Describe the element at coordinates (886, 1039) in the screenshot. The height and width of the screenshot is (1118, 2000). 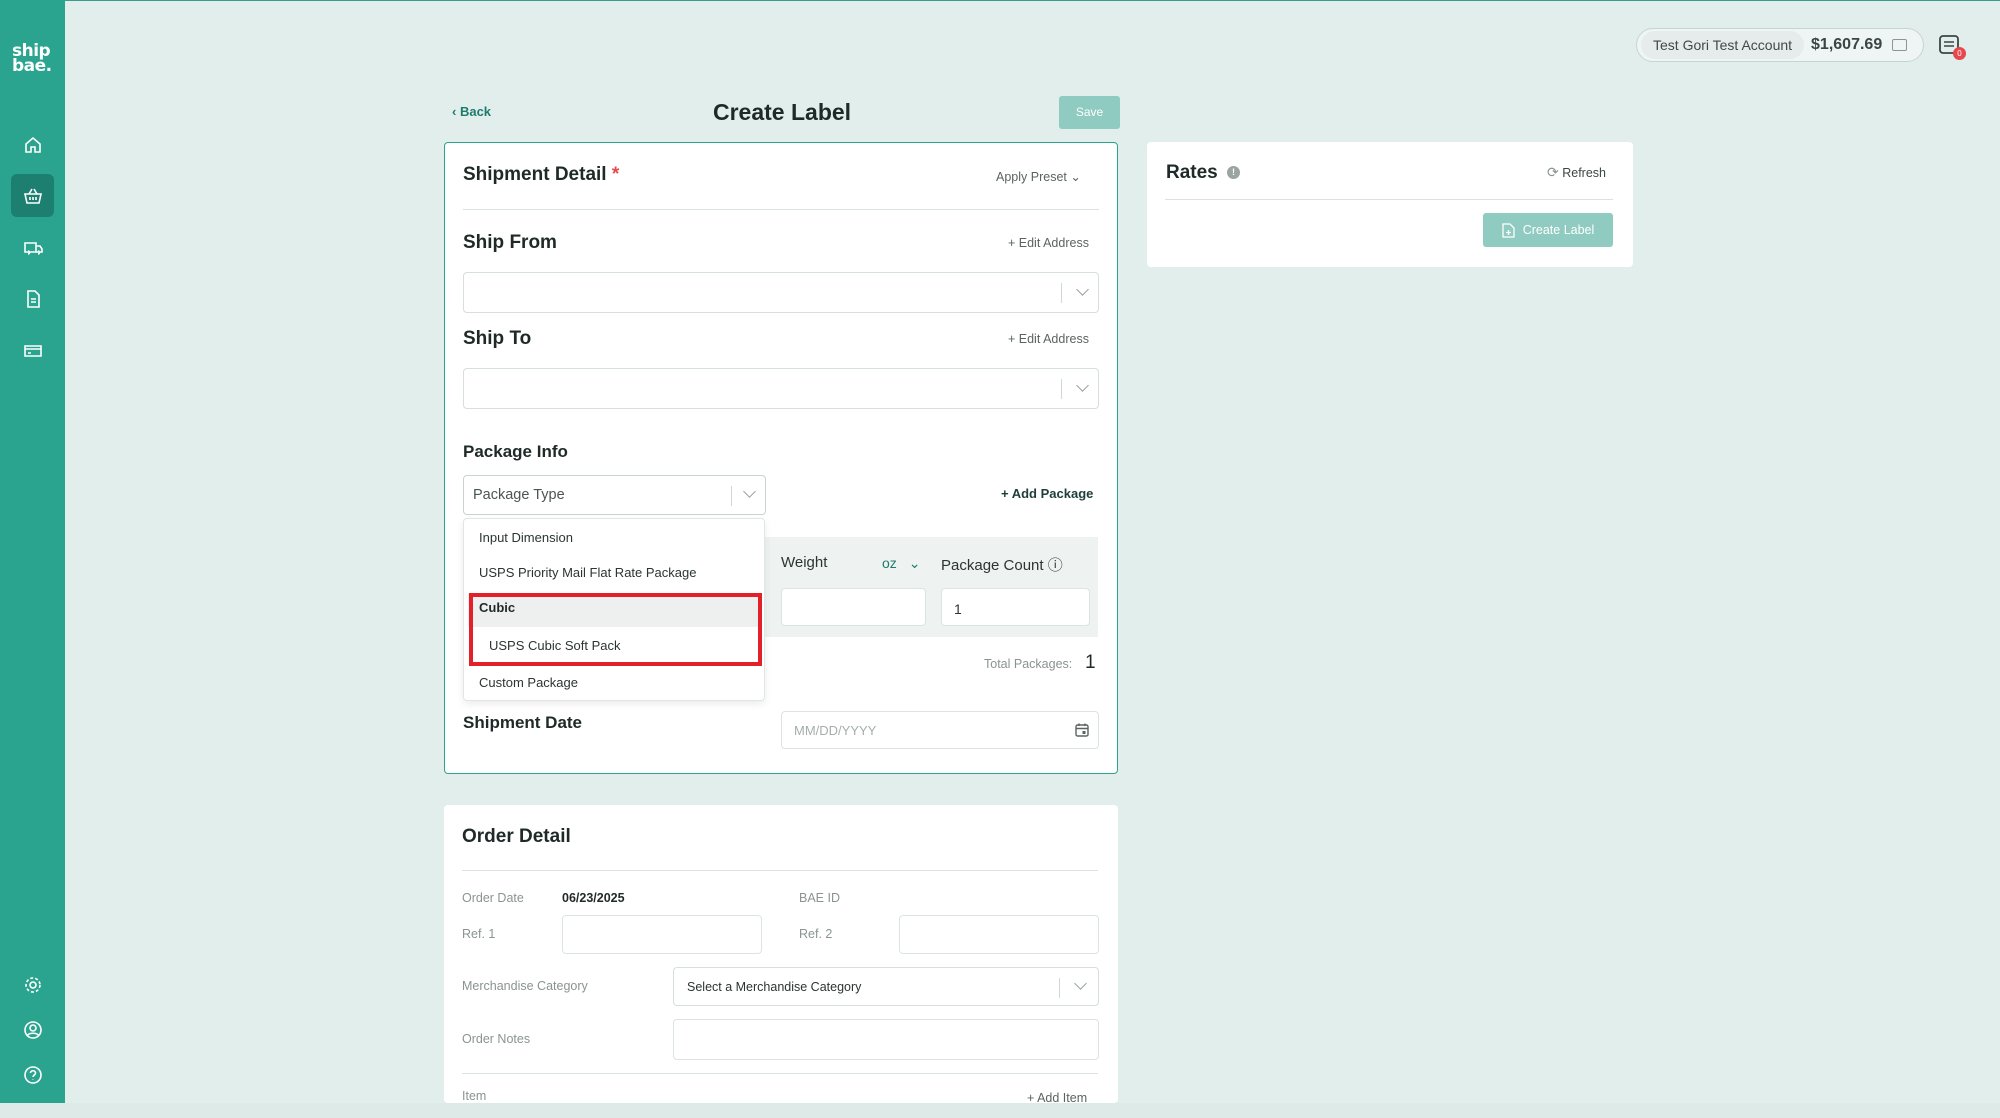
I see `order-notes-textarea` at that location.